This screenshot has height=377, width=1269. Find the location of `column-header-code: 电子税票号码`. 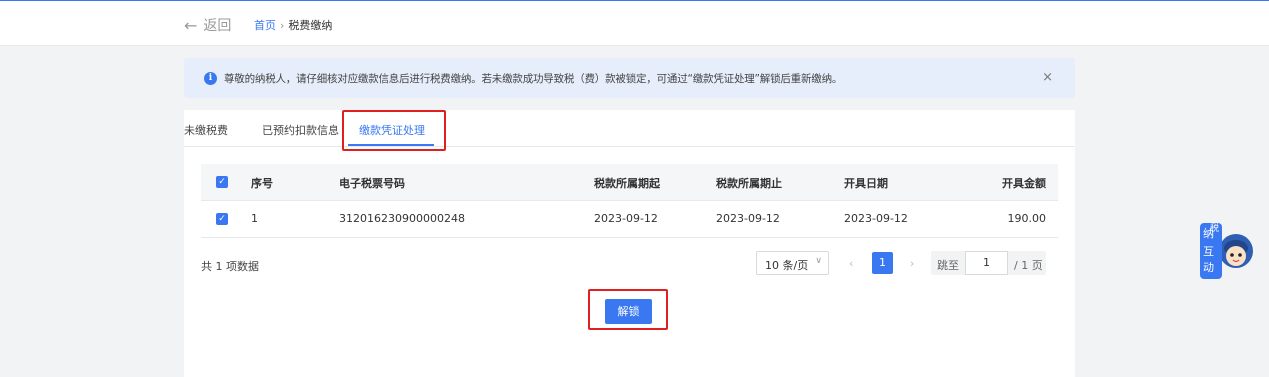

column-header-code: 电子税票号码 is located at coordinates (372, 183).